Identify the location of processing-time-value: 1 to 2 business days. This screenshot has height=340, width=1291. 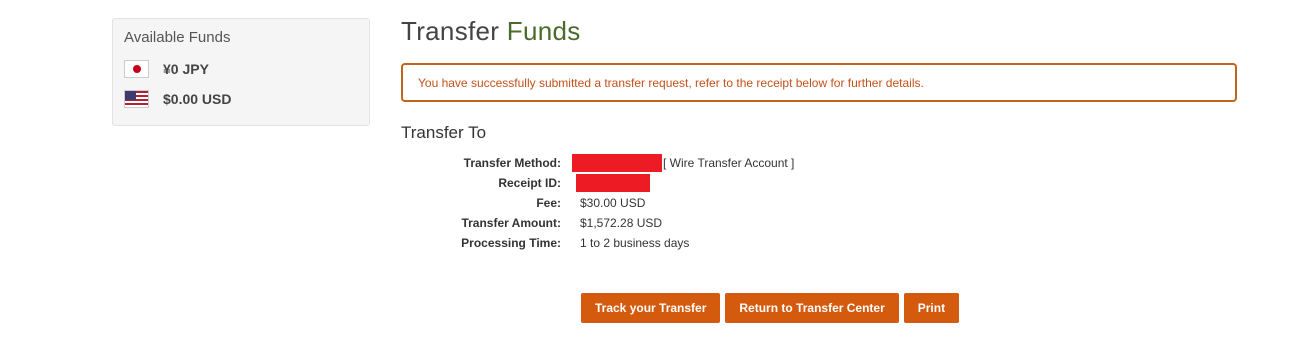
(635, 243).